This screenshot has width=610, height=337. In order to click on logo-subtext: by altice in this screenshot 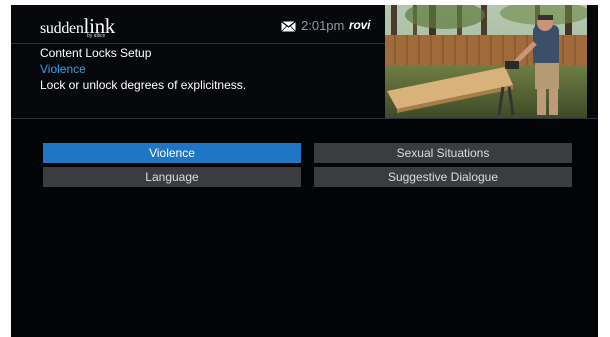, I will do `click(96, 36)`.